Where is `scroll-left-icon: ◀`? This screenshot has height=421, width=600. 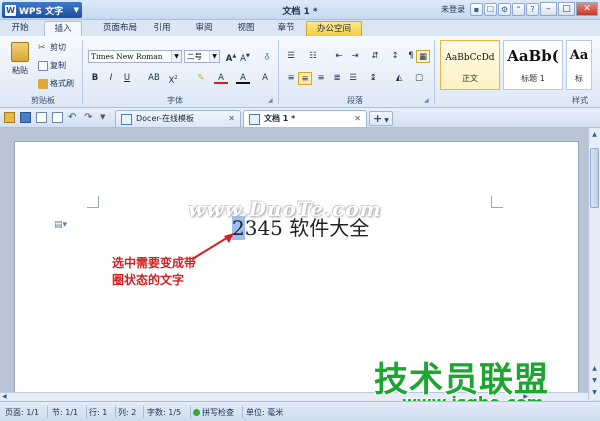
scroll-left-icon: ◀ is located at coordinates (4, 396).